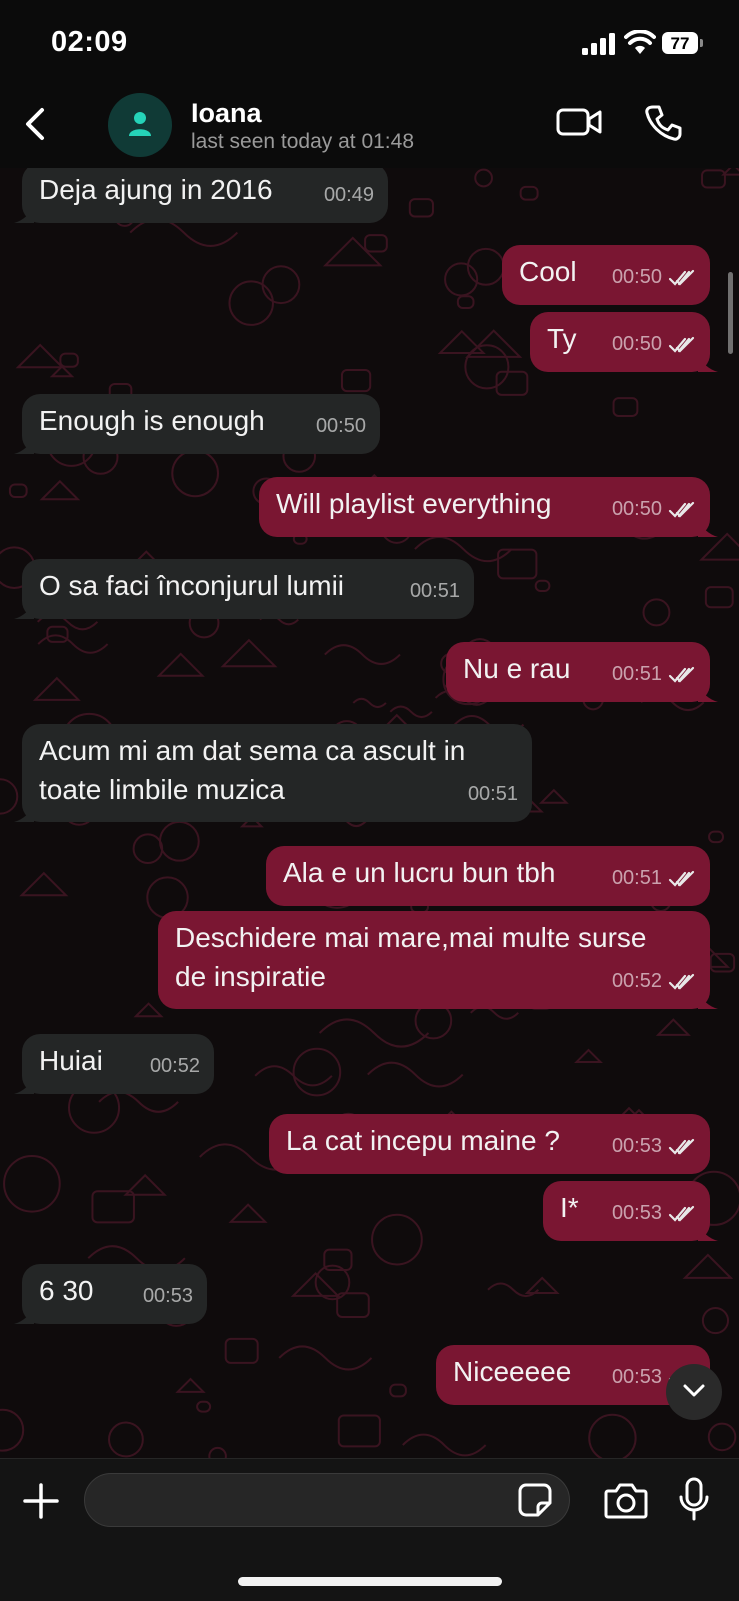  Describe the element at coordinates (582, 672) in the screenshot. I see `outgoing-message-bubble: Nu e rau 00:51` at that location.